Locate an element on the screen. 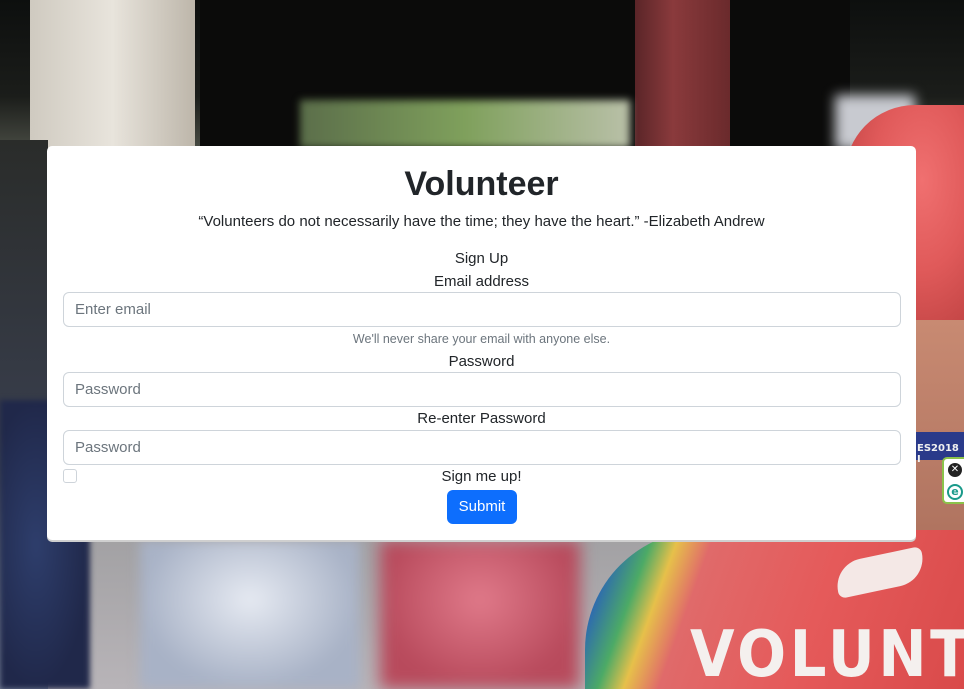 This screenshot has height=689, width=964. password-input is located at coordinates (482, 389).